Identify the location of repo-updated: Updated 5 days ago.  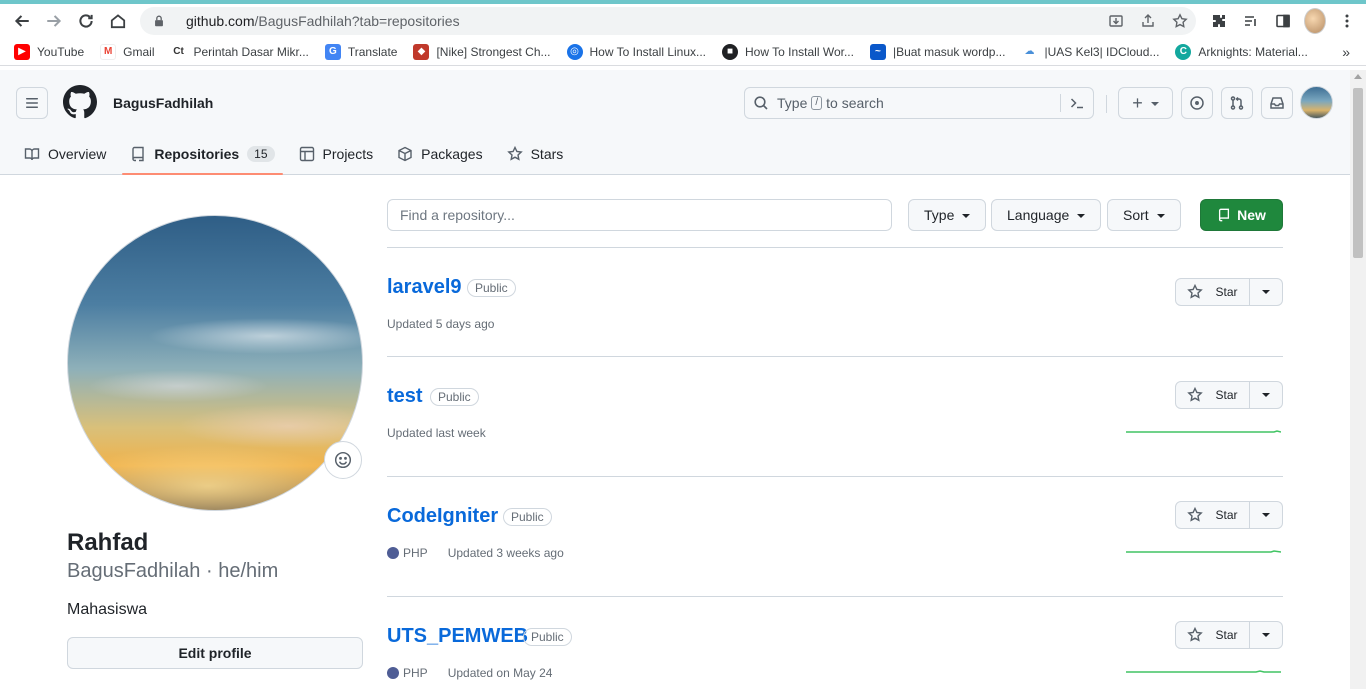
(441, 324).